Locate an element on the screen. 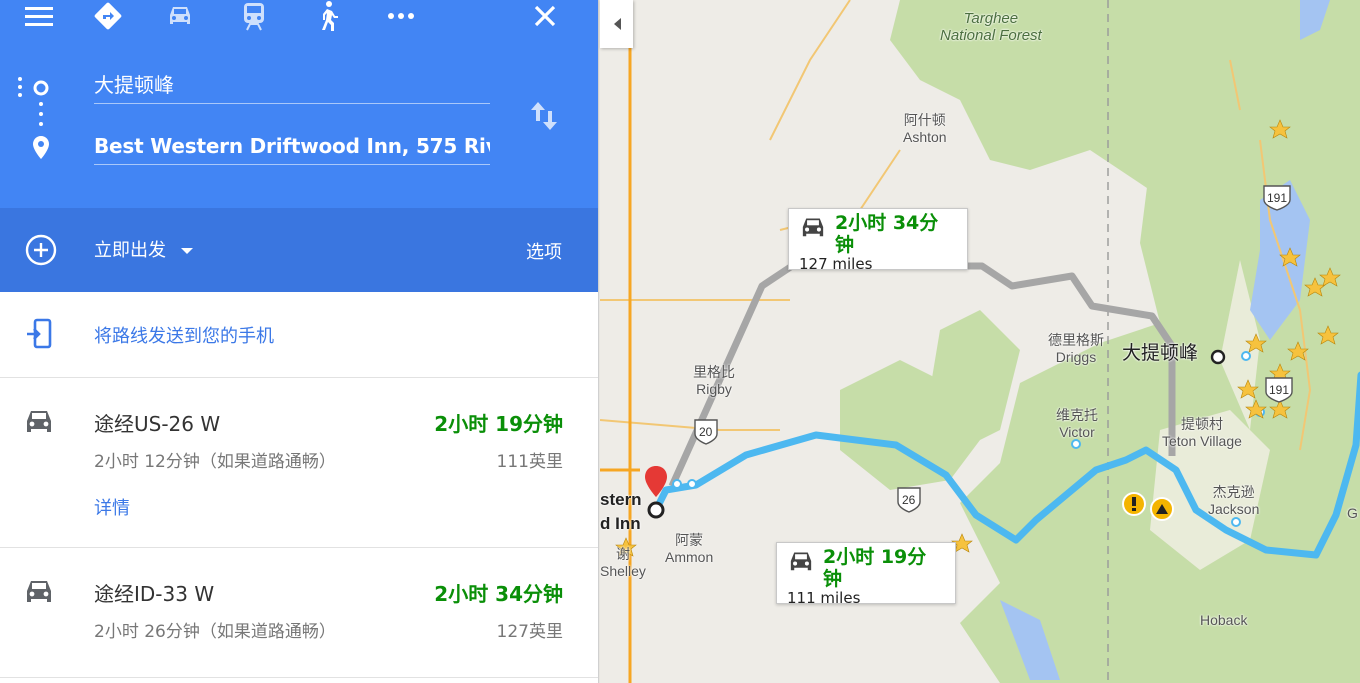 This screenshot has width=1360, height=683. swap-arrows-icon is located at coordinates (544, 118).